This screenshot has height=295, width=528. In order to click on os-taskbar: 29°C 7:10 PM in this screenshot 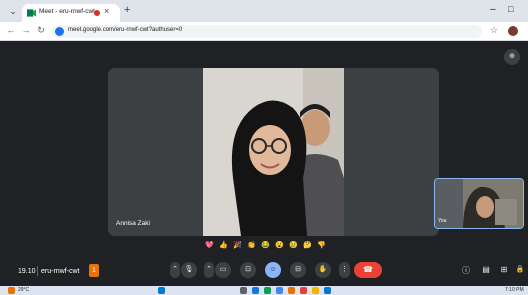, I will do `click(264, 290)`.